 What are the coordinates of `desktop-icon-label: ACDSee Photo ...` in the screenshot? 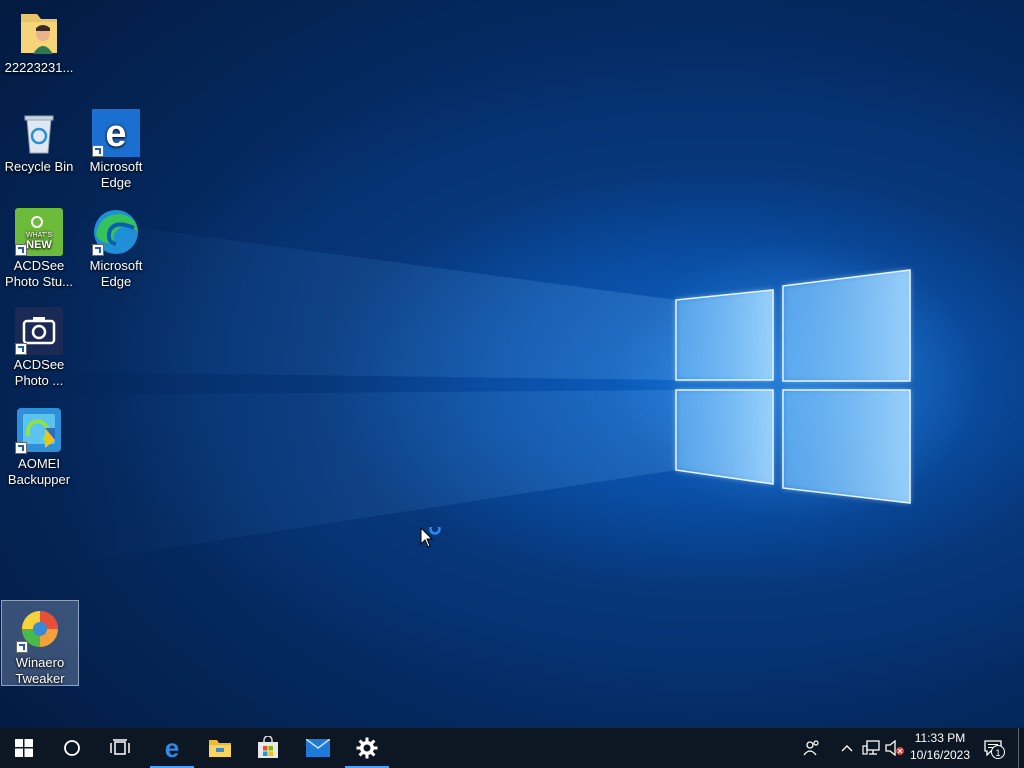 It's located at (39, 372).